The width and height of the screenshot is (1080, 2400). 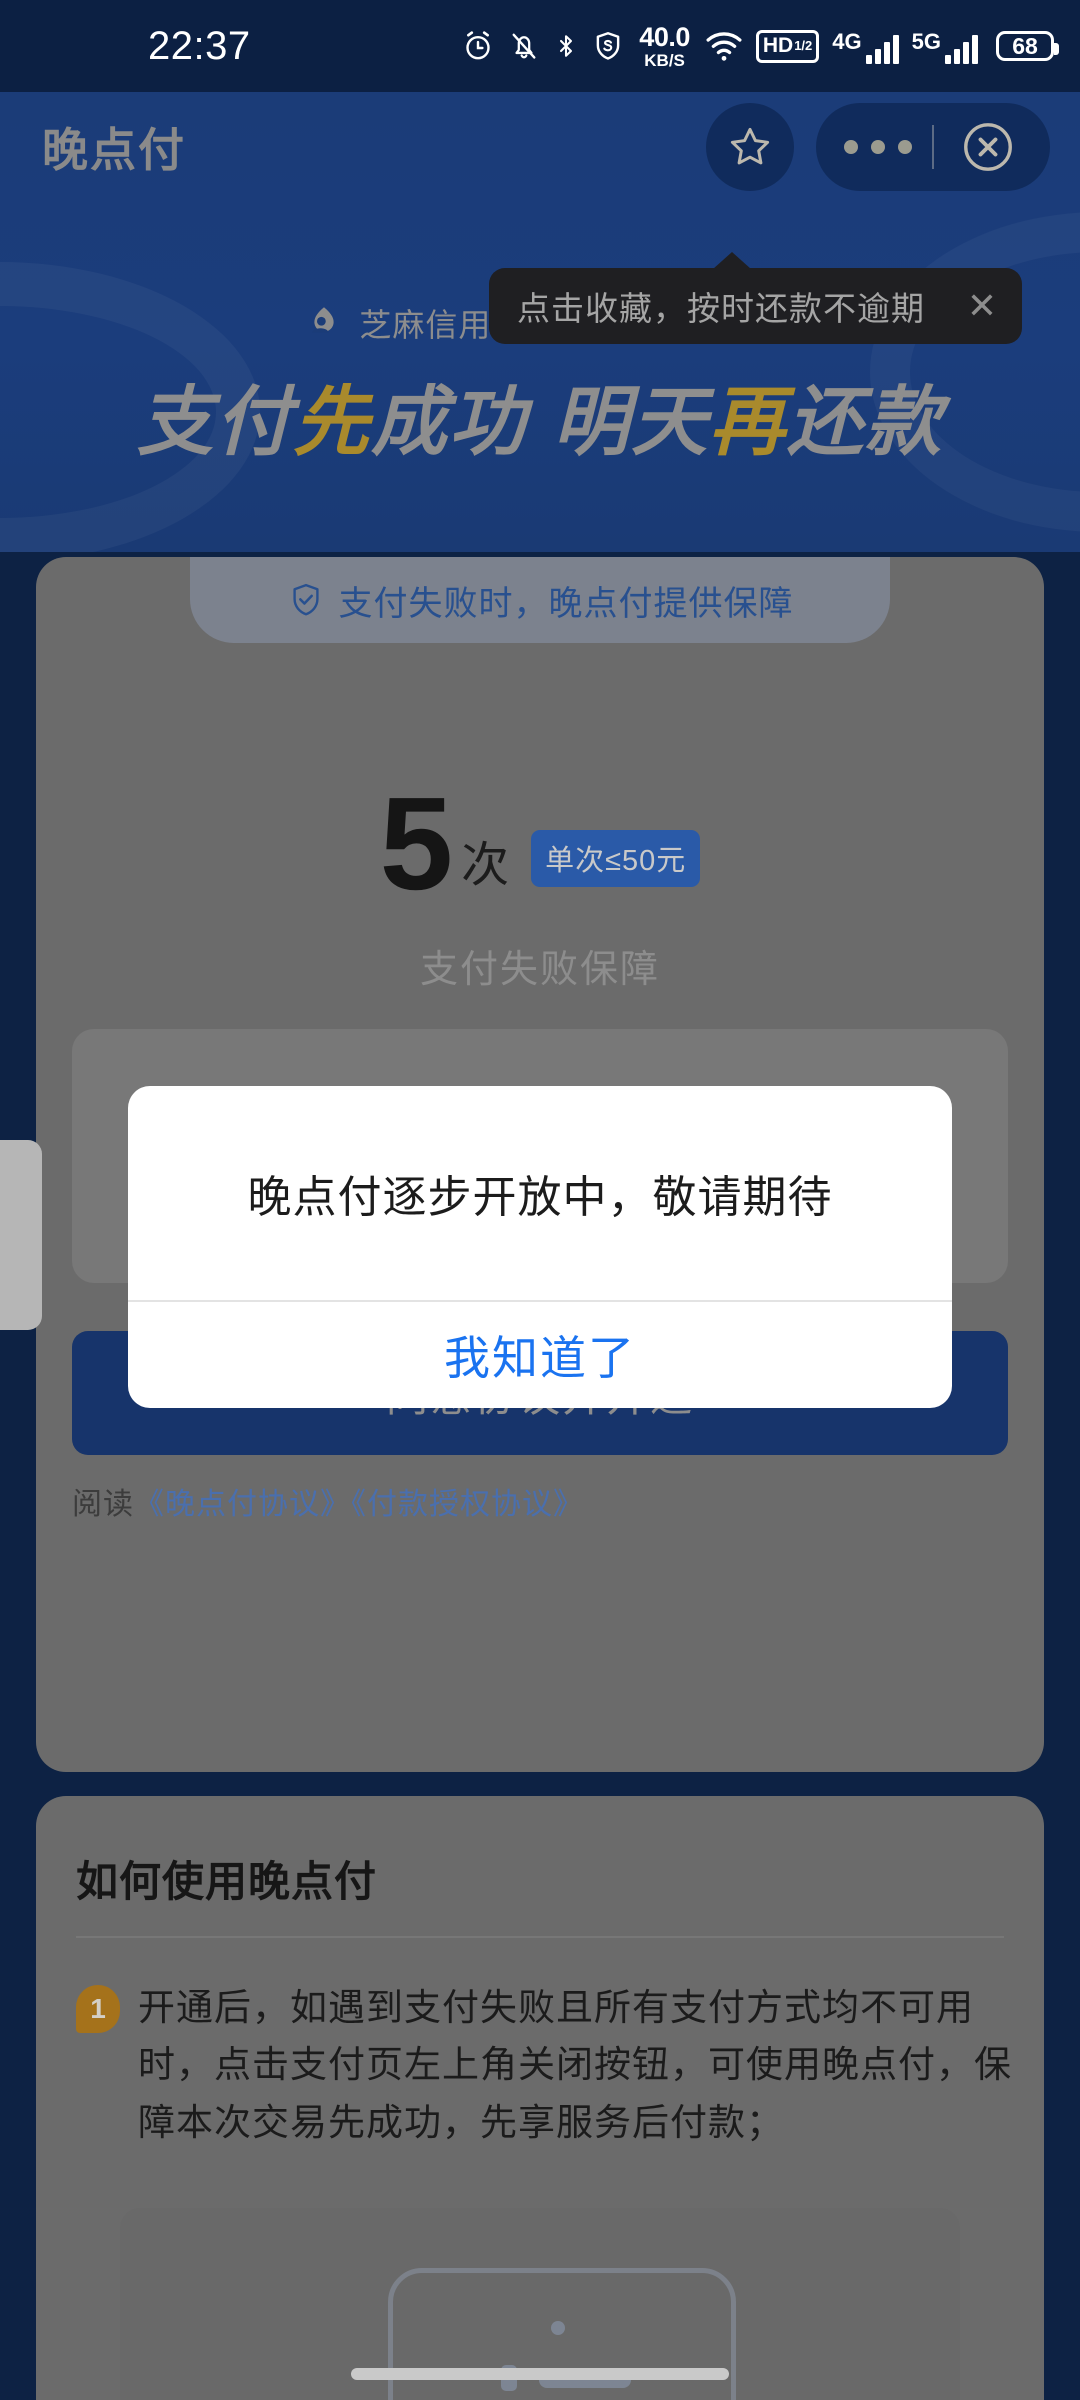 What do you see at coordinates (540, 1247) in the screenshot?
I see `info-dialog: 晚点付逐步开放中，敬请期待 我知道了` at bounding box center [540, 1247].